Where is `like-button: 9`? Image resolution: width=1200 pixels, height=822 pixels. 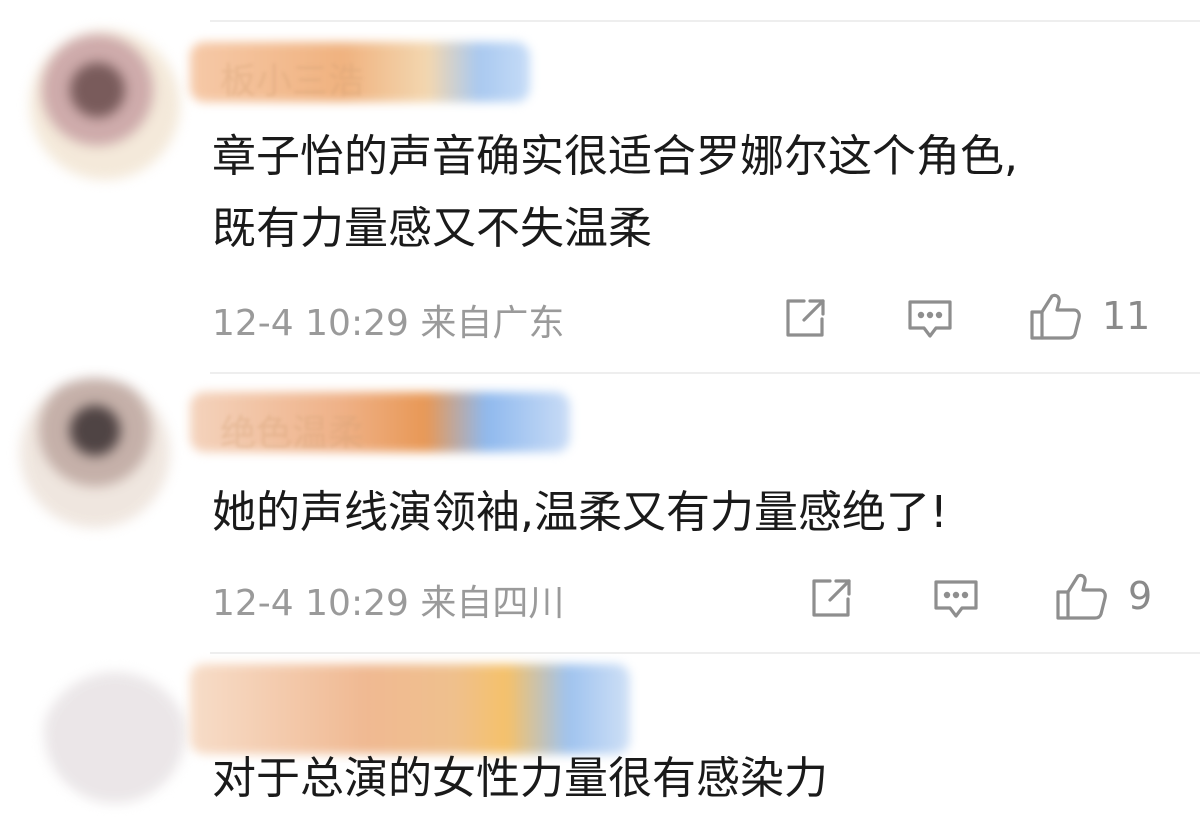
like-button: 9 is located at coordinates (1103, 596).